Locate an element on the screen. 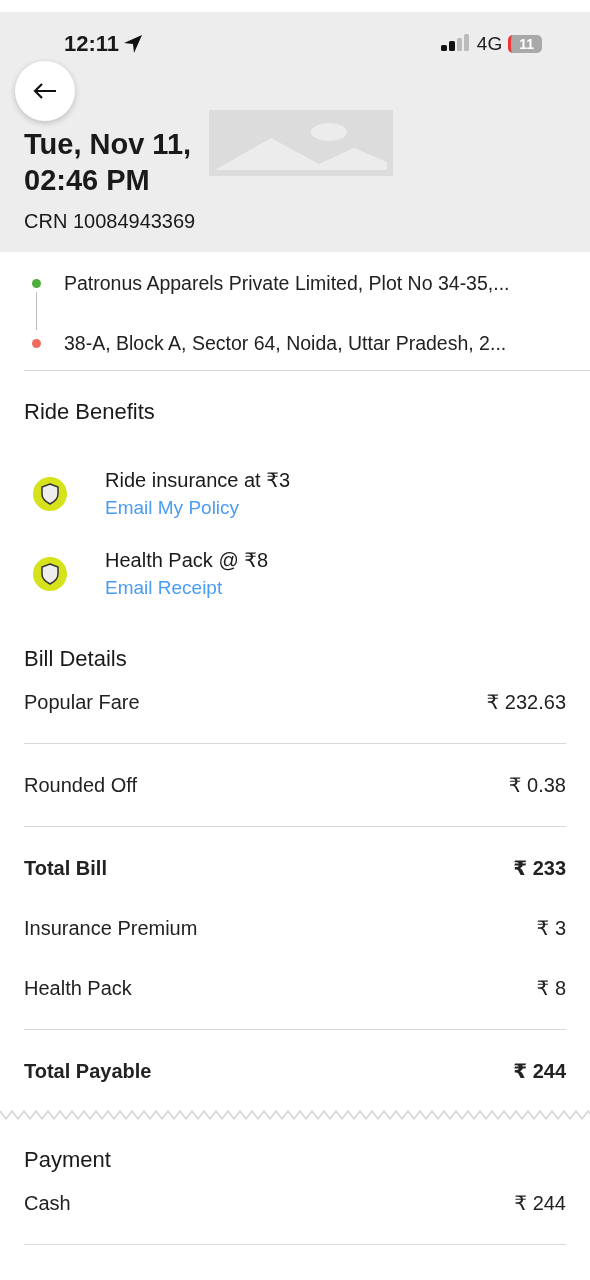 This screenshot has width=590, height=1280. bill-label: Cash is located at coordinates (47, 1203).